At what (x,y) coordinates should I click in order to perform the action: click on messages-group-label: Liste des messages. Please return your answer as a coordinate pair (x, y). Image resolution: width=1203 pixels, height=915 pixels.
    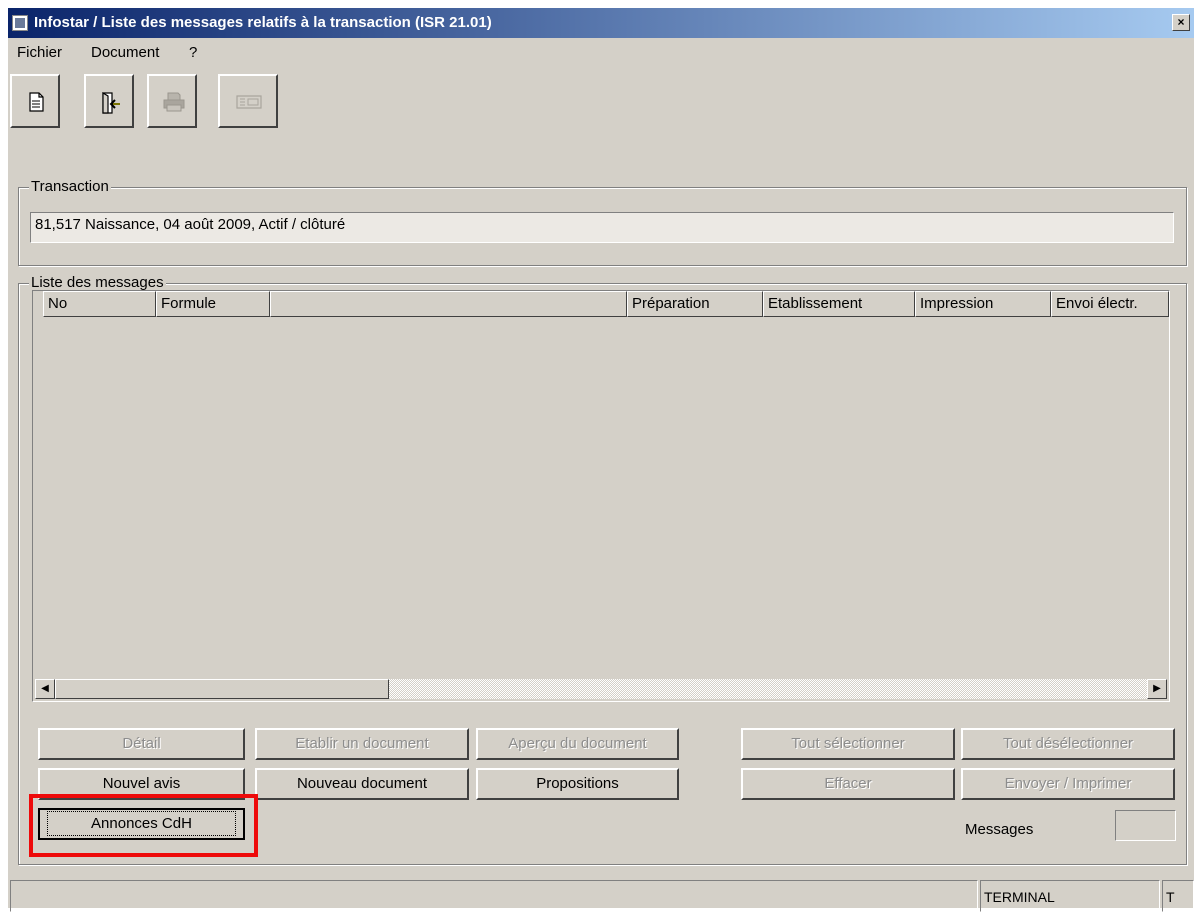
    Looking at the image, I should click on (97, 282).